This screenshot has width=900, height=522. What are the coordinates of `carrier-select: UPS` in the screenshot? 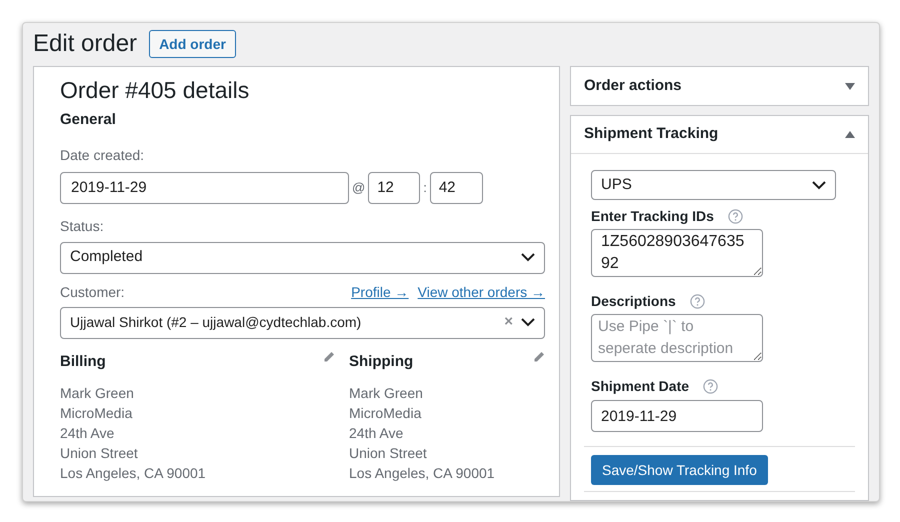 It's located at (713, 185).